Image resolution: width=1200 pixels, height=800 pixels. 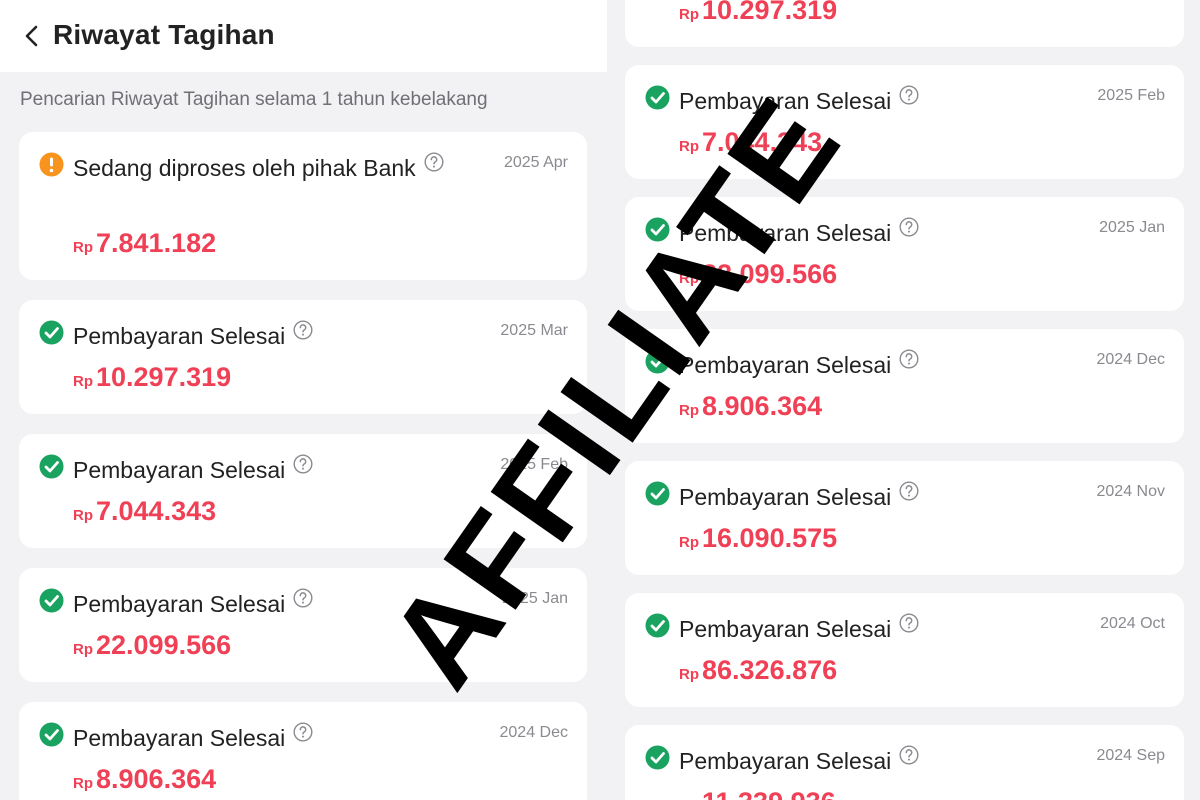 What do you see at coordinates (164, 34) in the screenshot?
I see `page-title: Riwayat Tagihan` at bounding box center [164, 34].